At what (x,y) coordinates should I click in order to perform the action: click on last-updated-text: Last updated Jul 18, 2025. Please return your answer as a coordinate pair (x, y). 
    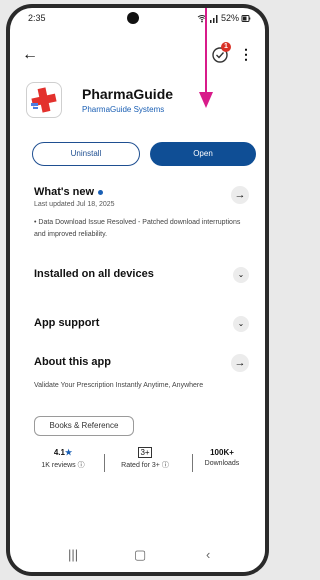
    Looking at the image, I should click on (74, 204).